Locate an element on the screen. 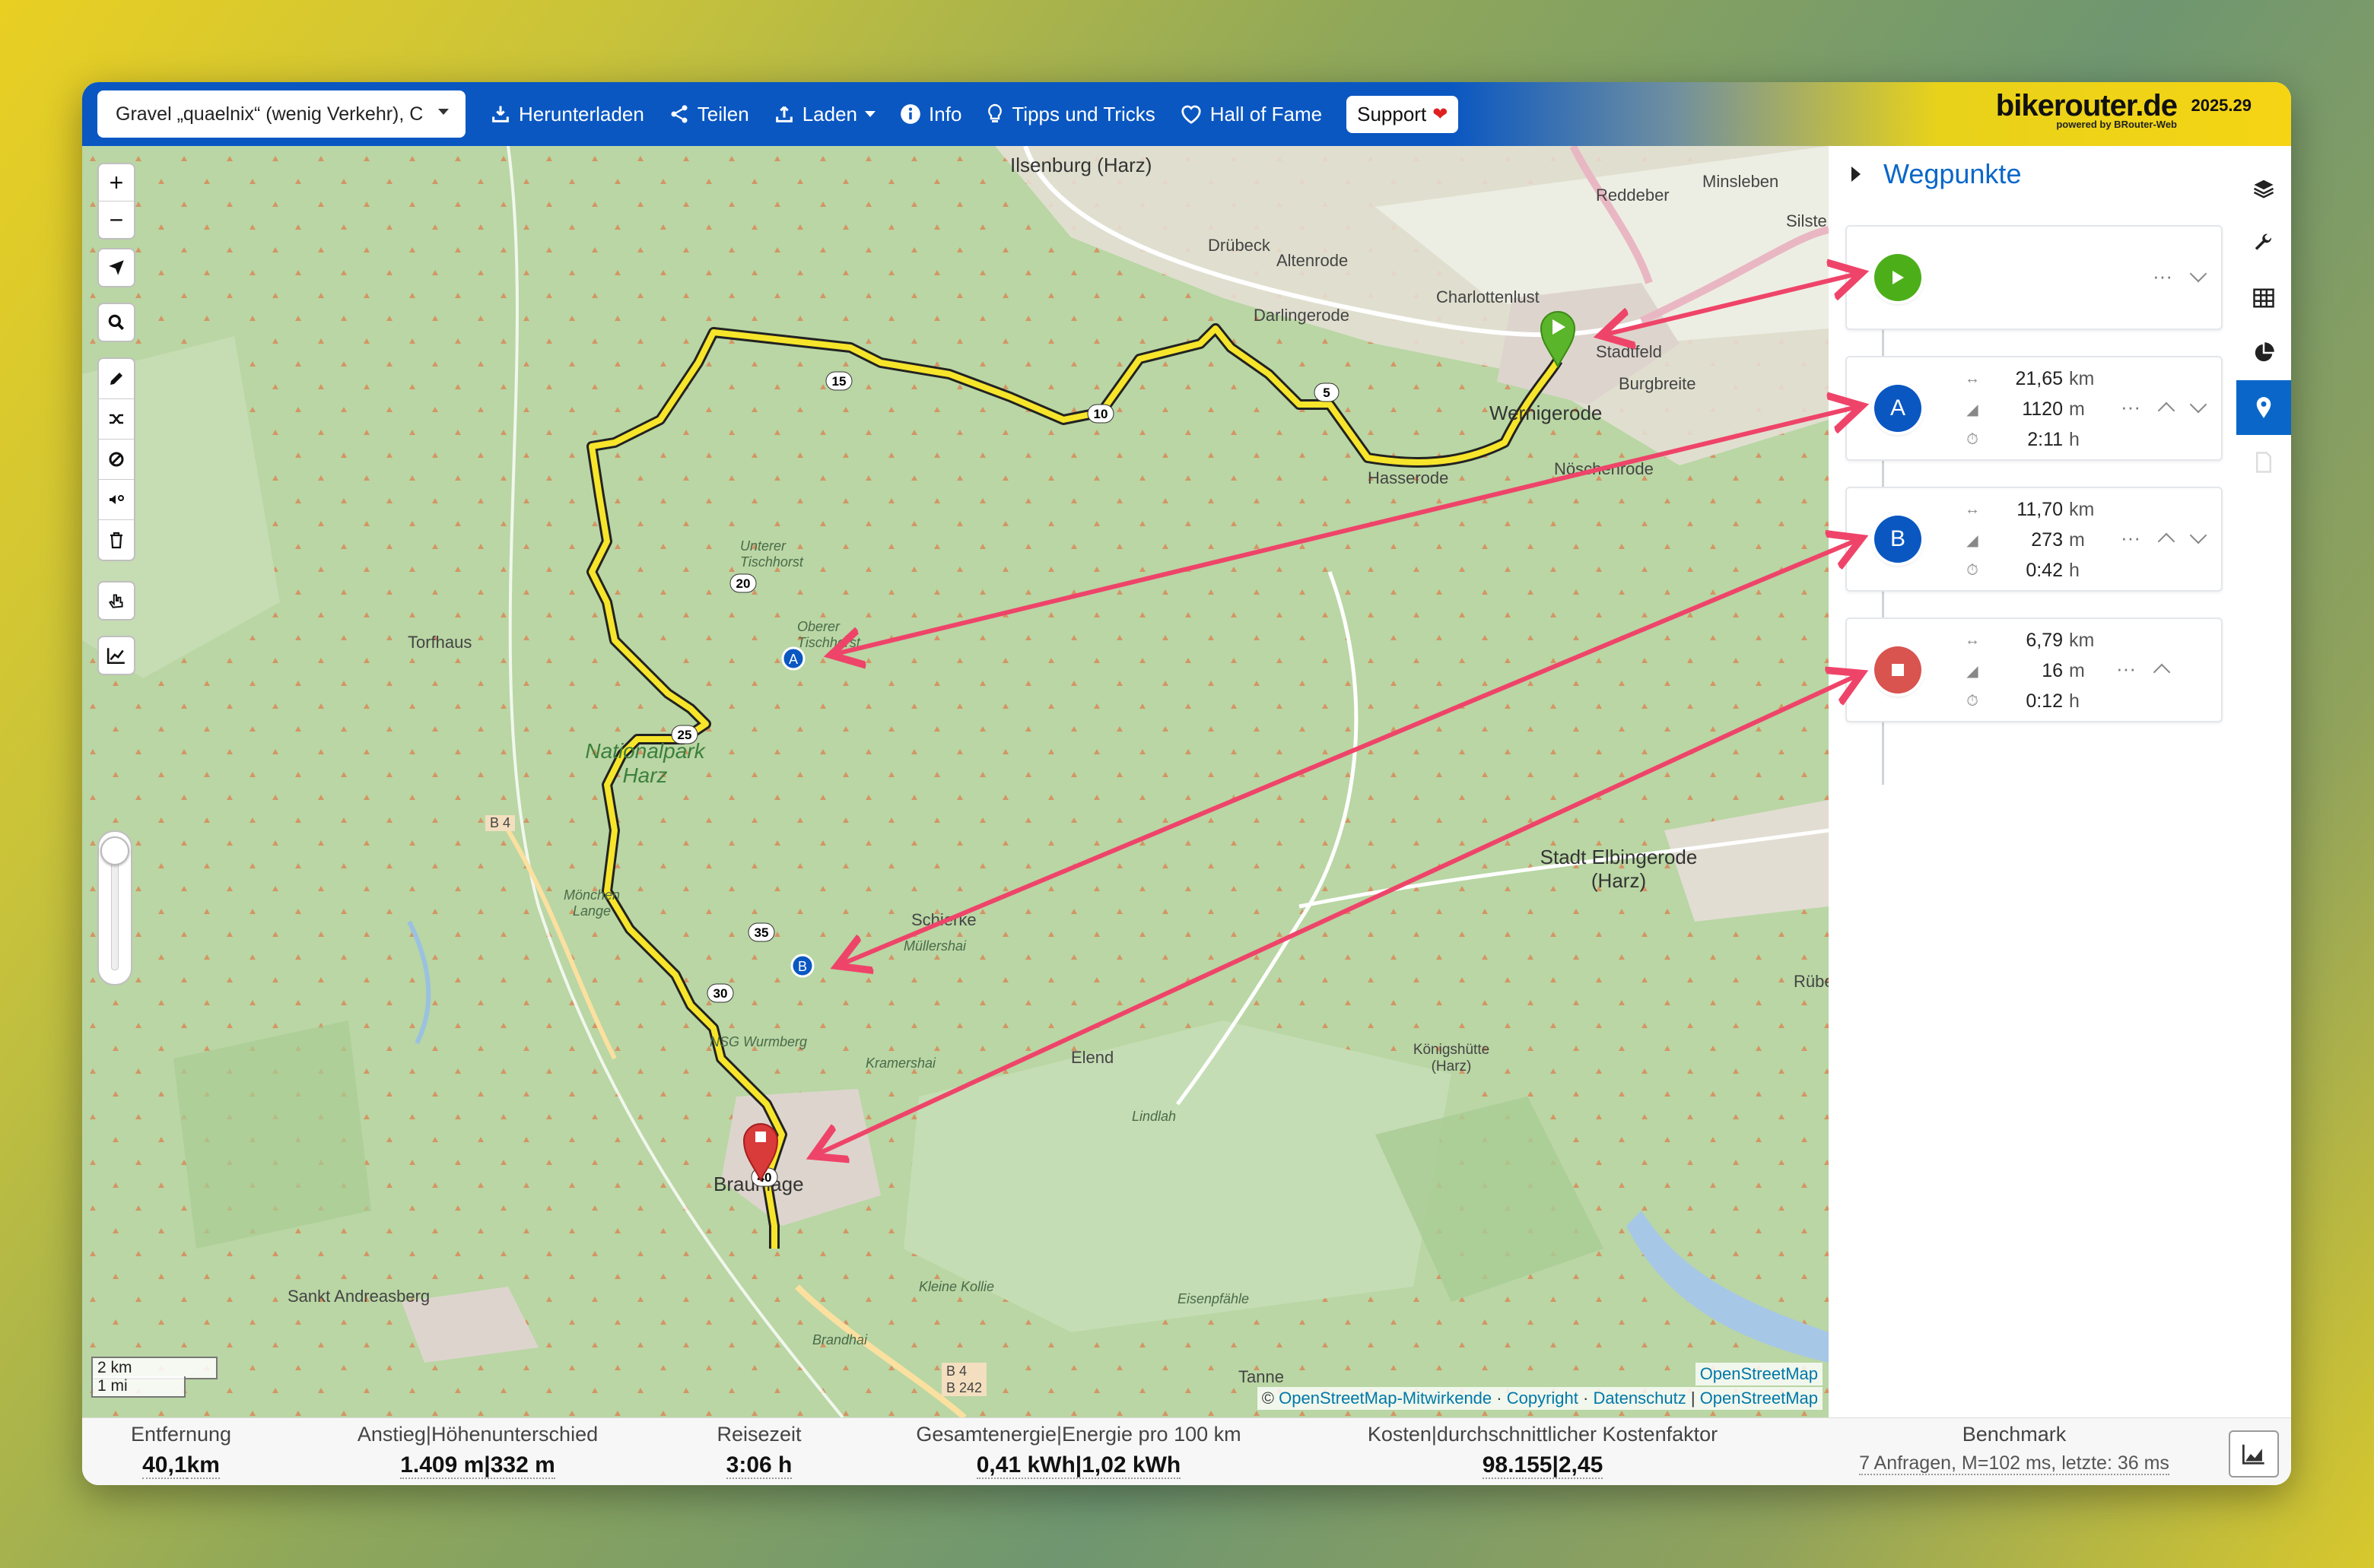 The image size is (2374, 1568). tab-export is located at coordinates (2263, 462).